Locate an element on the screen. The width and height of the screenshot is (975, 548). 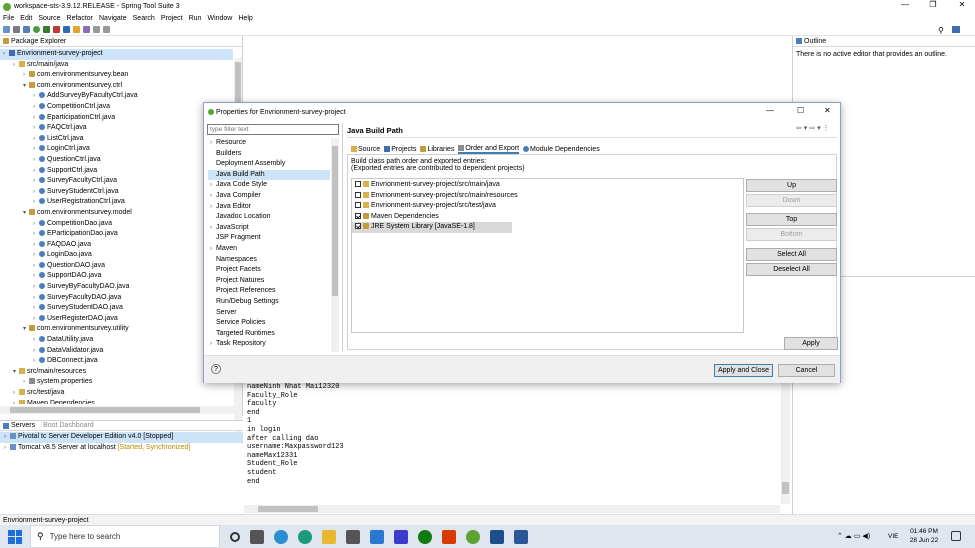
package-tree-item: › SurveyStudentCtrl.java is located at coordinates (116, 192).